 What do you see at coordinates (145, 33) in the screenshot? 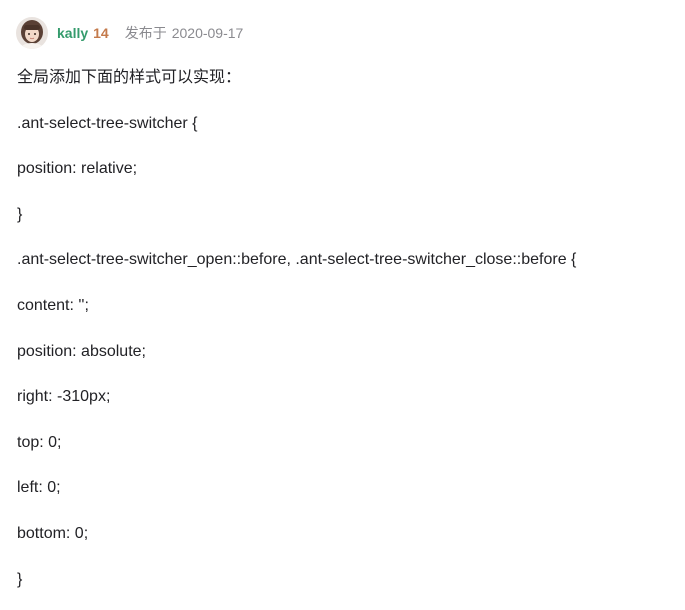
I see `publish-label: 发布于` at bounding box center [145, 33].